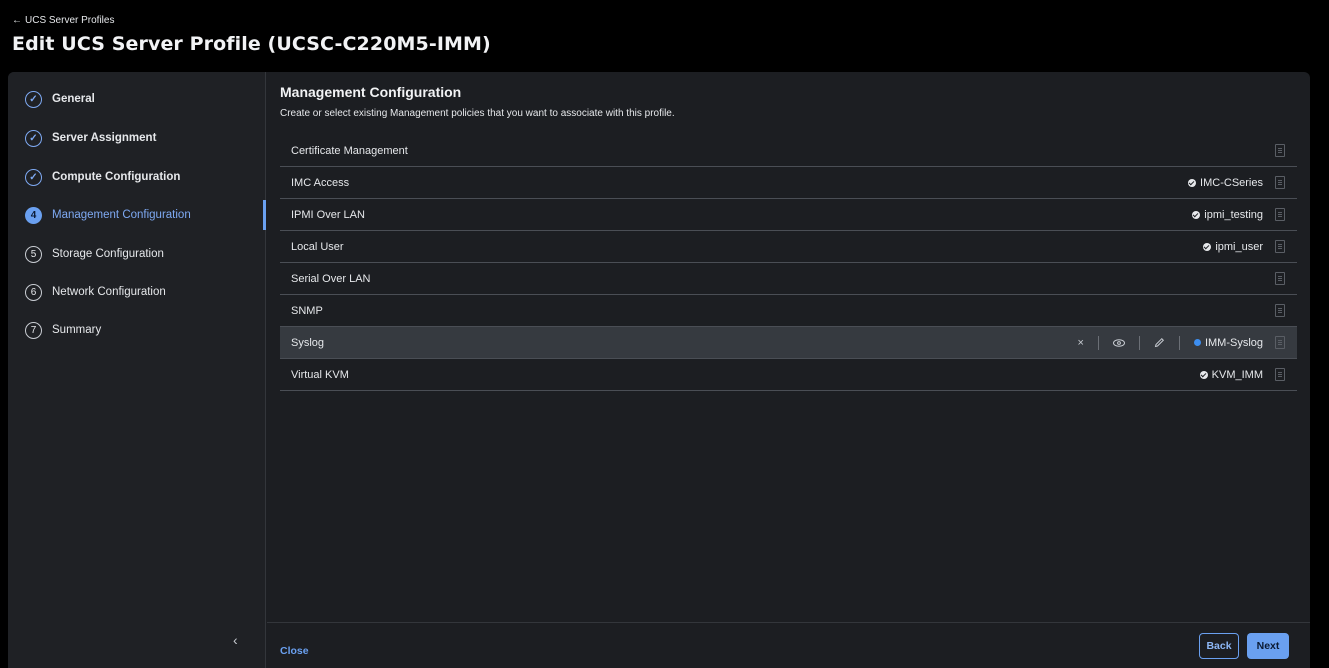 Image resolution: width=1329 pixels, height=668 pixels. I want to click on selected-policy: IMC-CSeries, so click(1225, 183).